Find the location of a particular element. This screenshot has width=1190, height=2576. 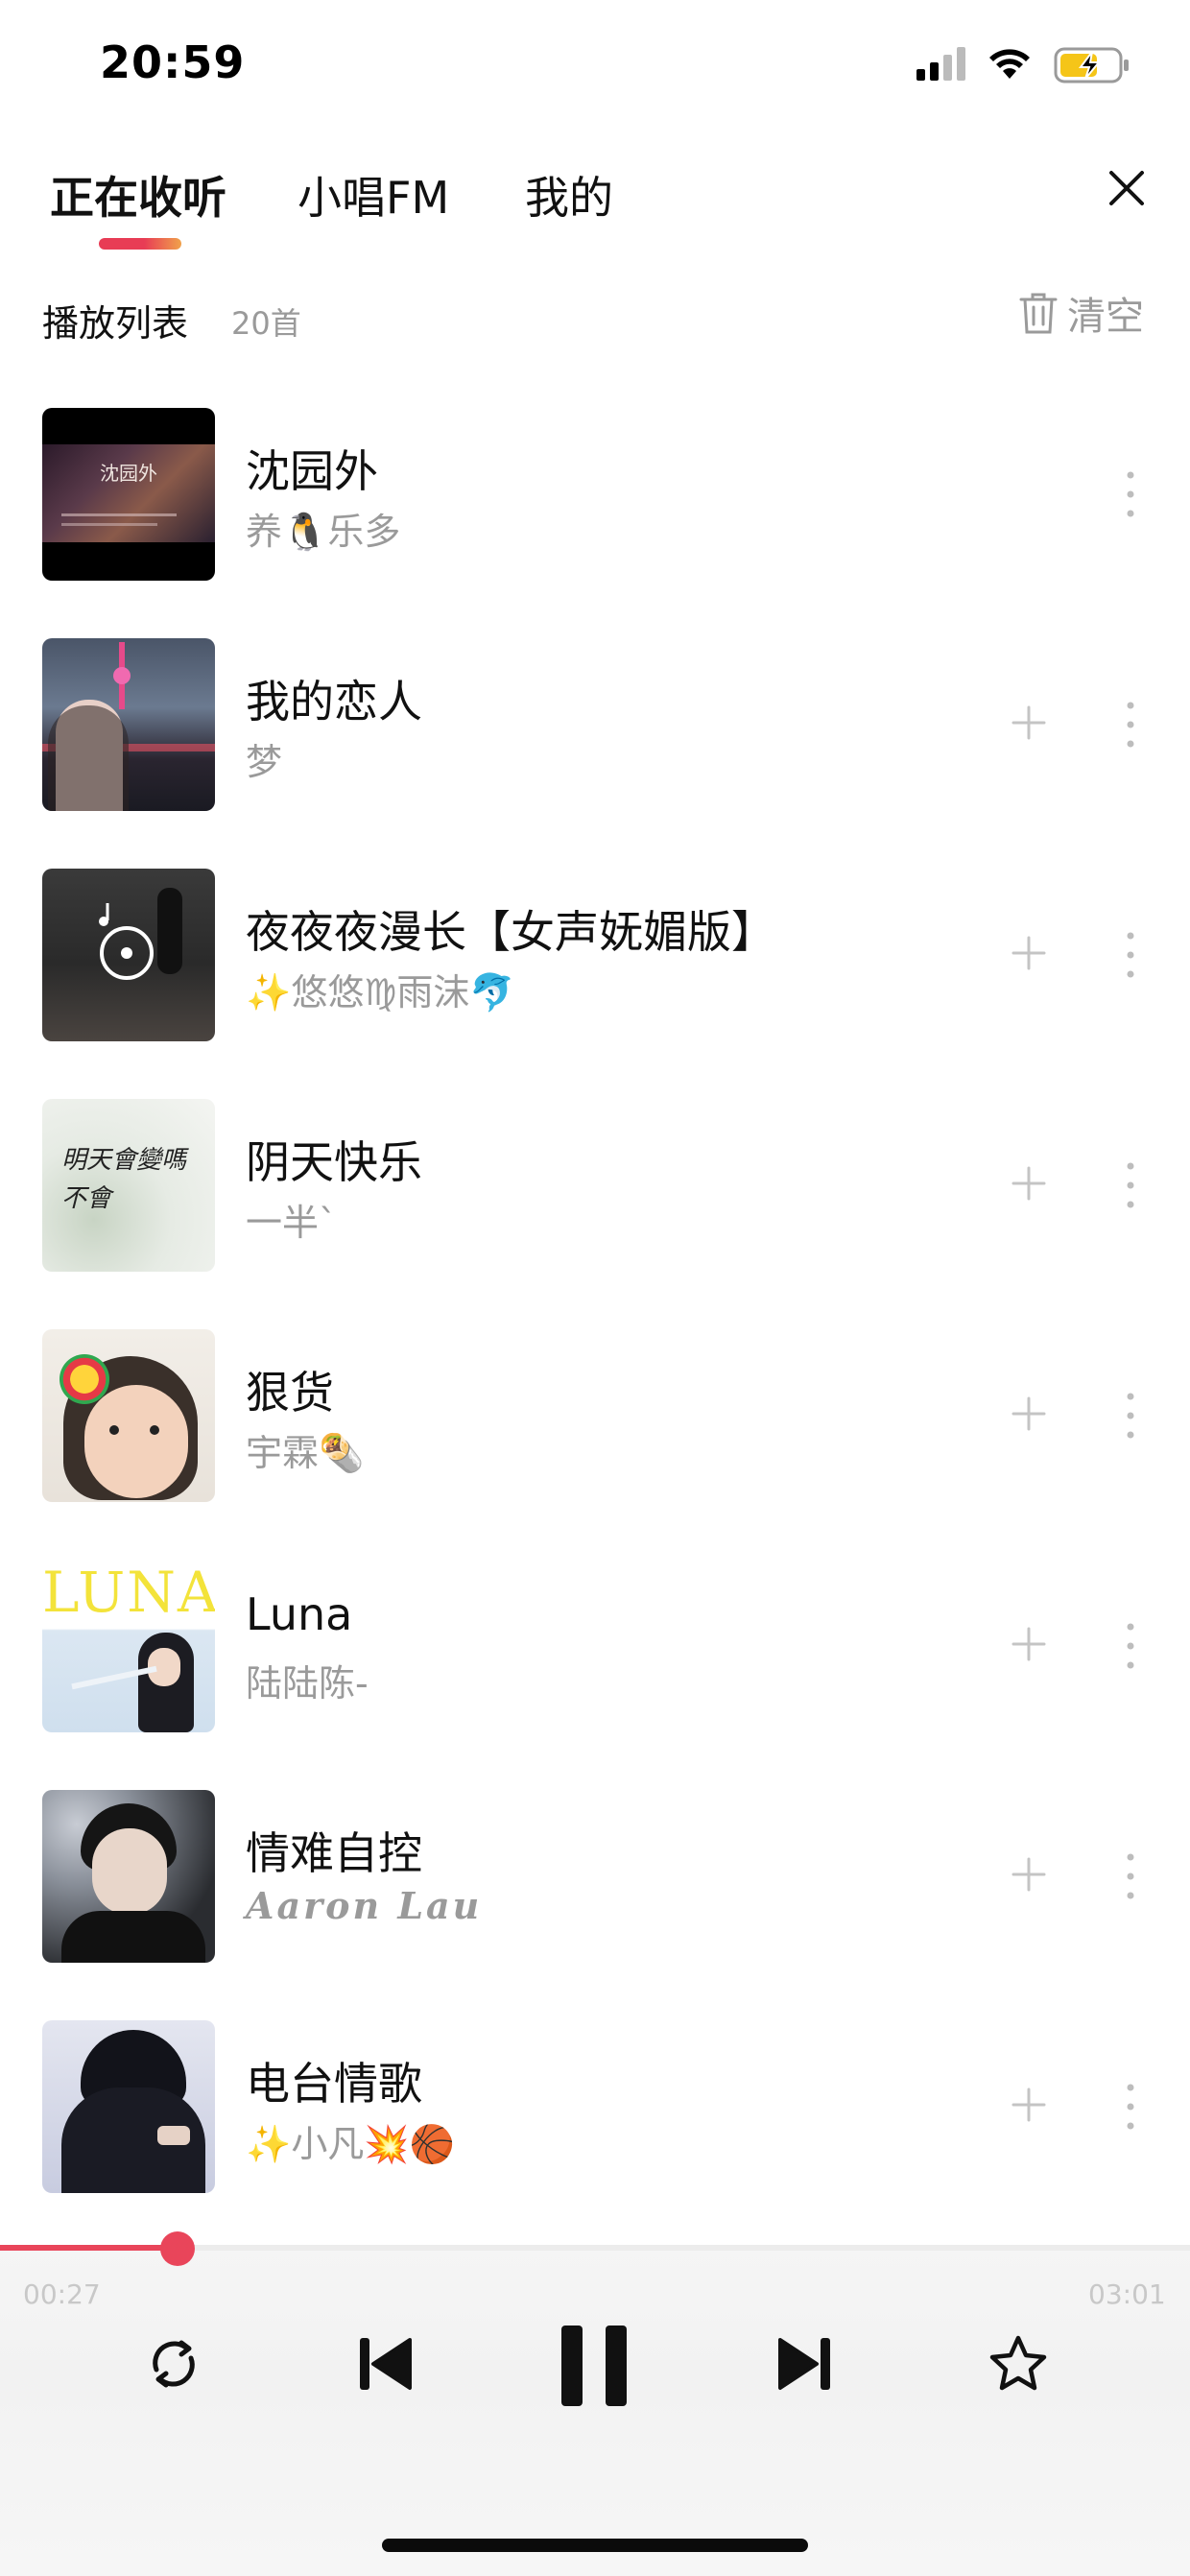

home-indicator is located at coordinates (595, 2545).